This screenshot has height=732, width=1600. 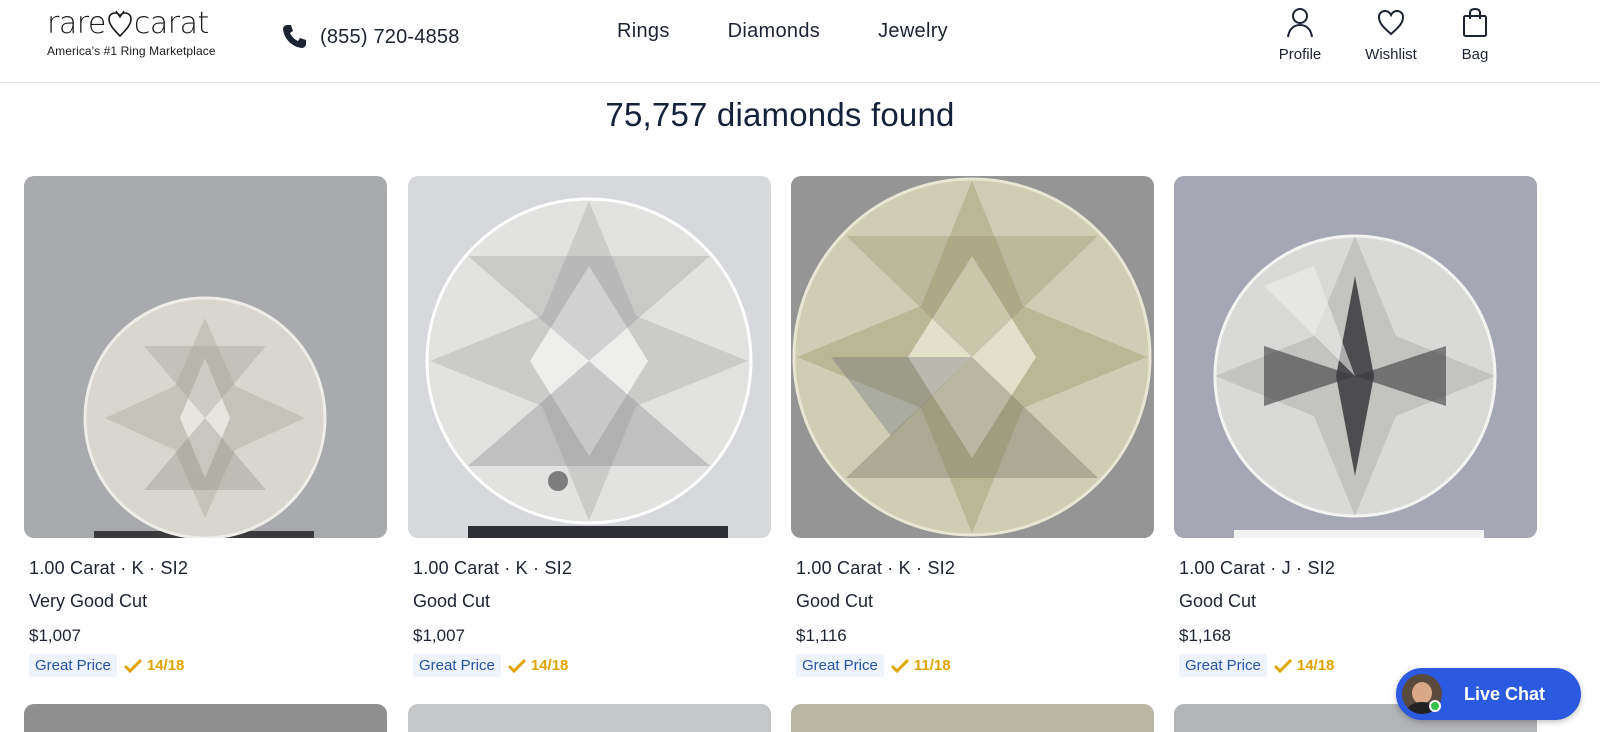 I want to click on profile-label: Profile, so click(x=1300, y=54).